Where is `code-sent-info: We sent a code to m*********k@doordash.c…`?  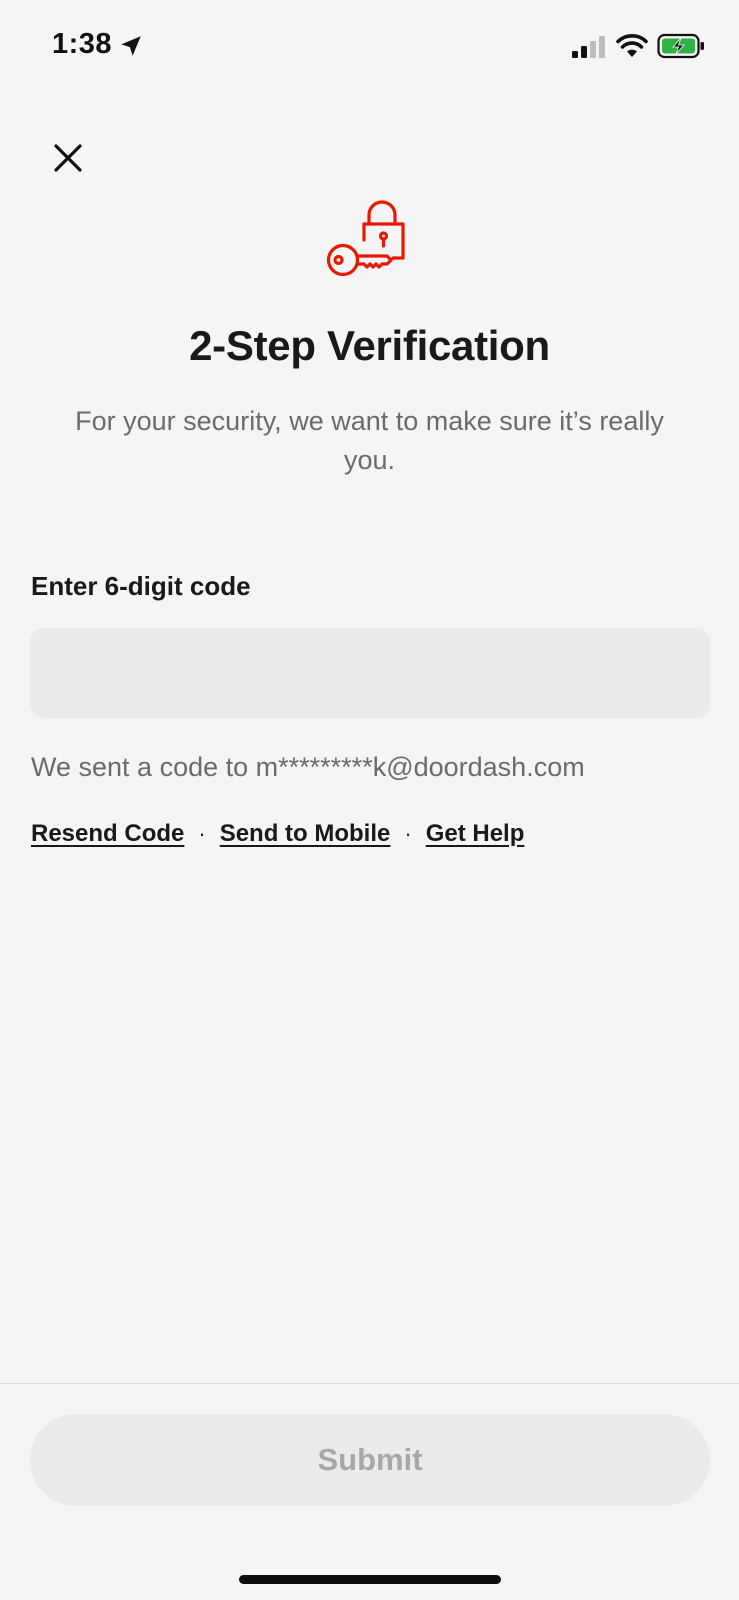
code-sent-info: We sent a code to m*********k@doordash.c… is located at coordinates (308, 767).